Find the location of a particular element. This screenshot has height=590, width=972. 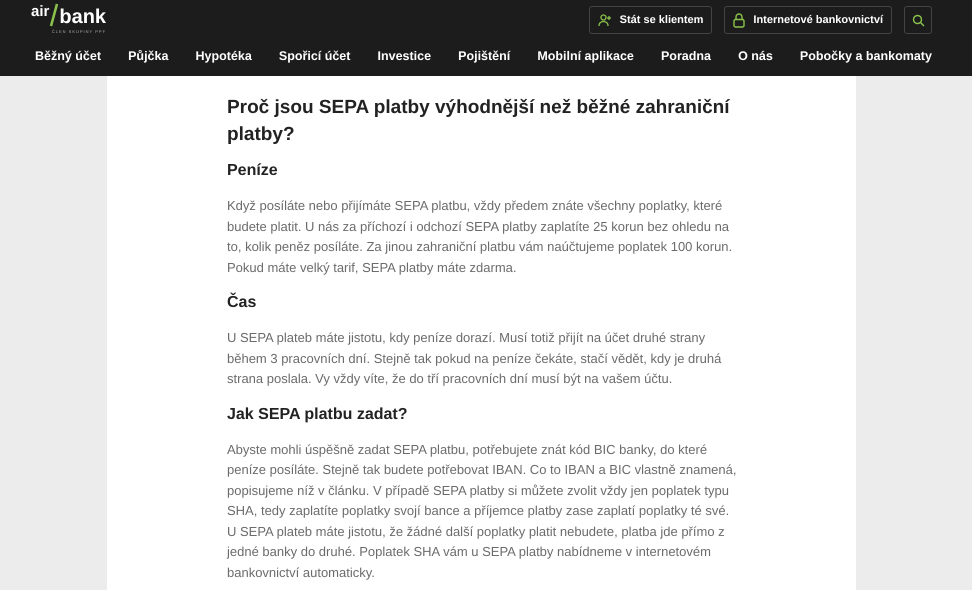

logo-text: bank is located at coordinates (82, 17).